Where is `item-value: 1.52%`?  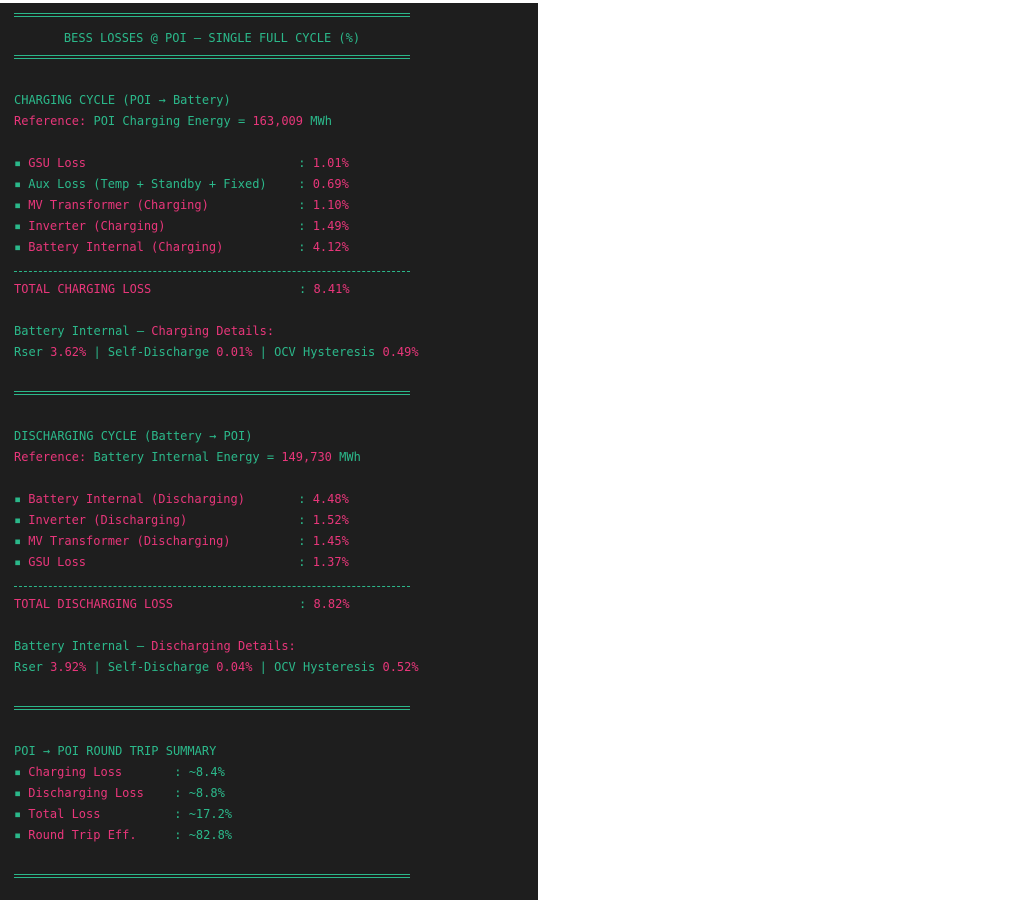
item-value: 1.52% is located at coordinates (330, 520).